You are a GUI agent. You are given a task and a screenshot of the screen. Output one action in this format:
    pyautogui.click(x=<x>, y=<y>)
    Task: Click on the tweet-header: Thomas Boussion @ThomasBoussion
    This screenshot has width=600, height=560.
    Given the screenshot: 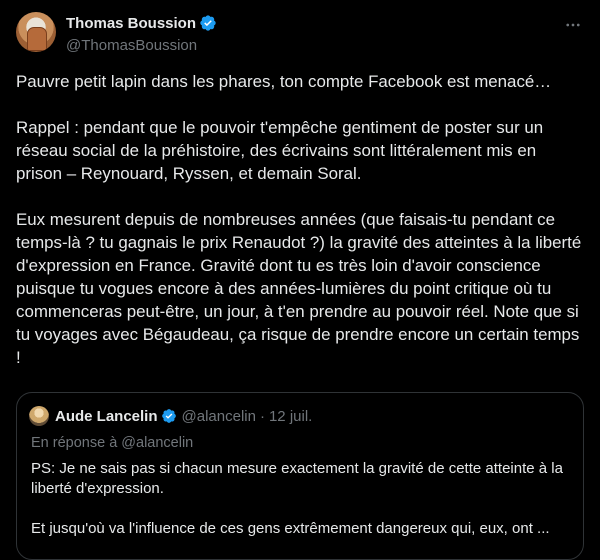 What is the action you would take?
    pyautogui.click(x=300, y=36)
    